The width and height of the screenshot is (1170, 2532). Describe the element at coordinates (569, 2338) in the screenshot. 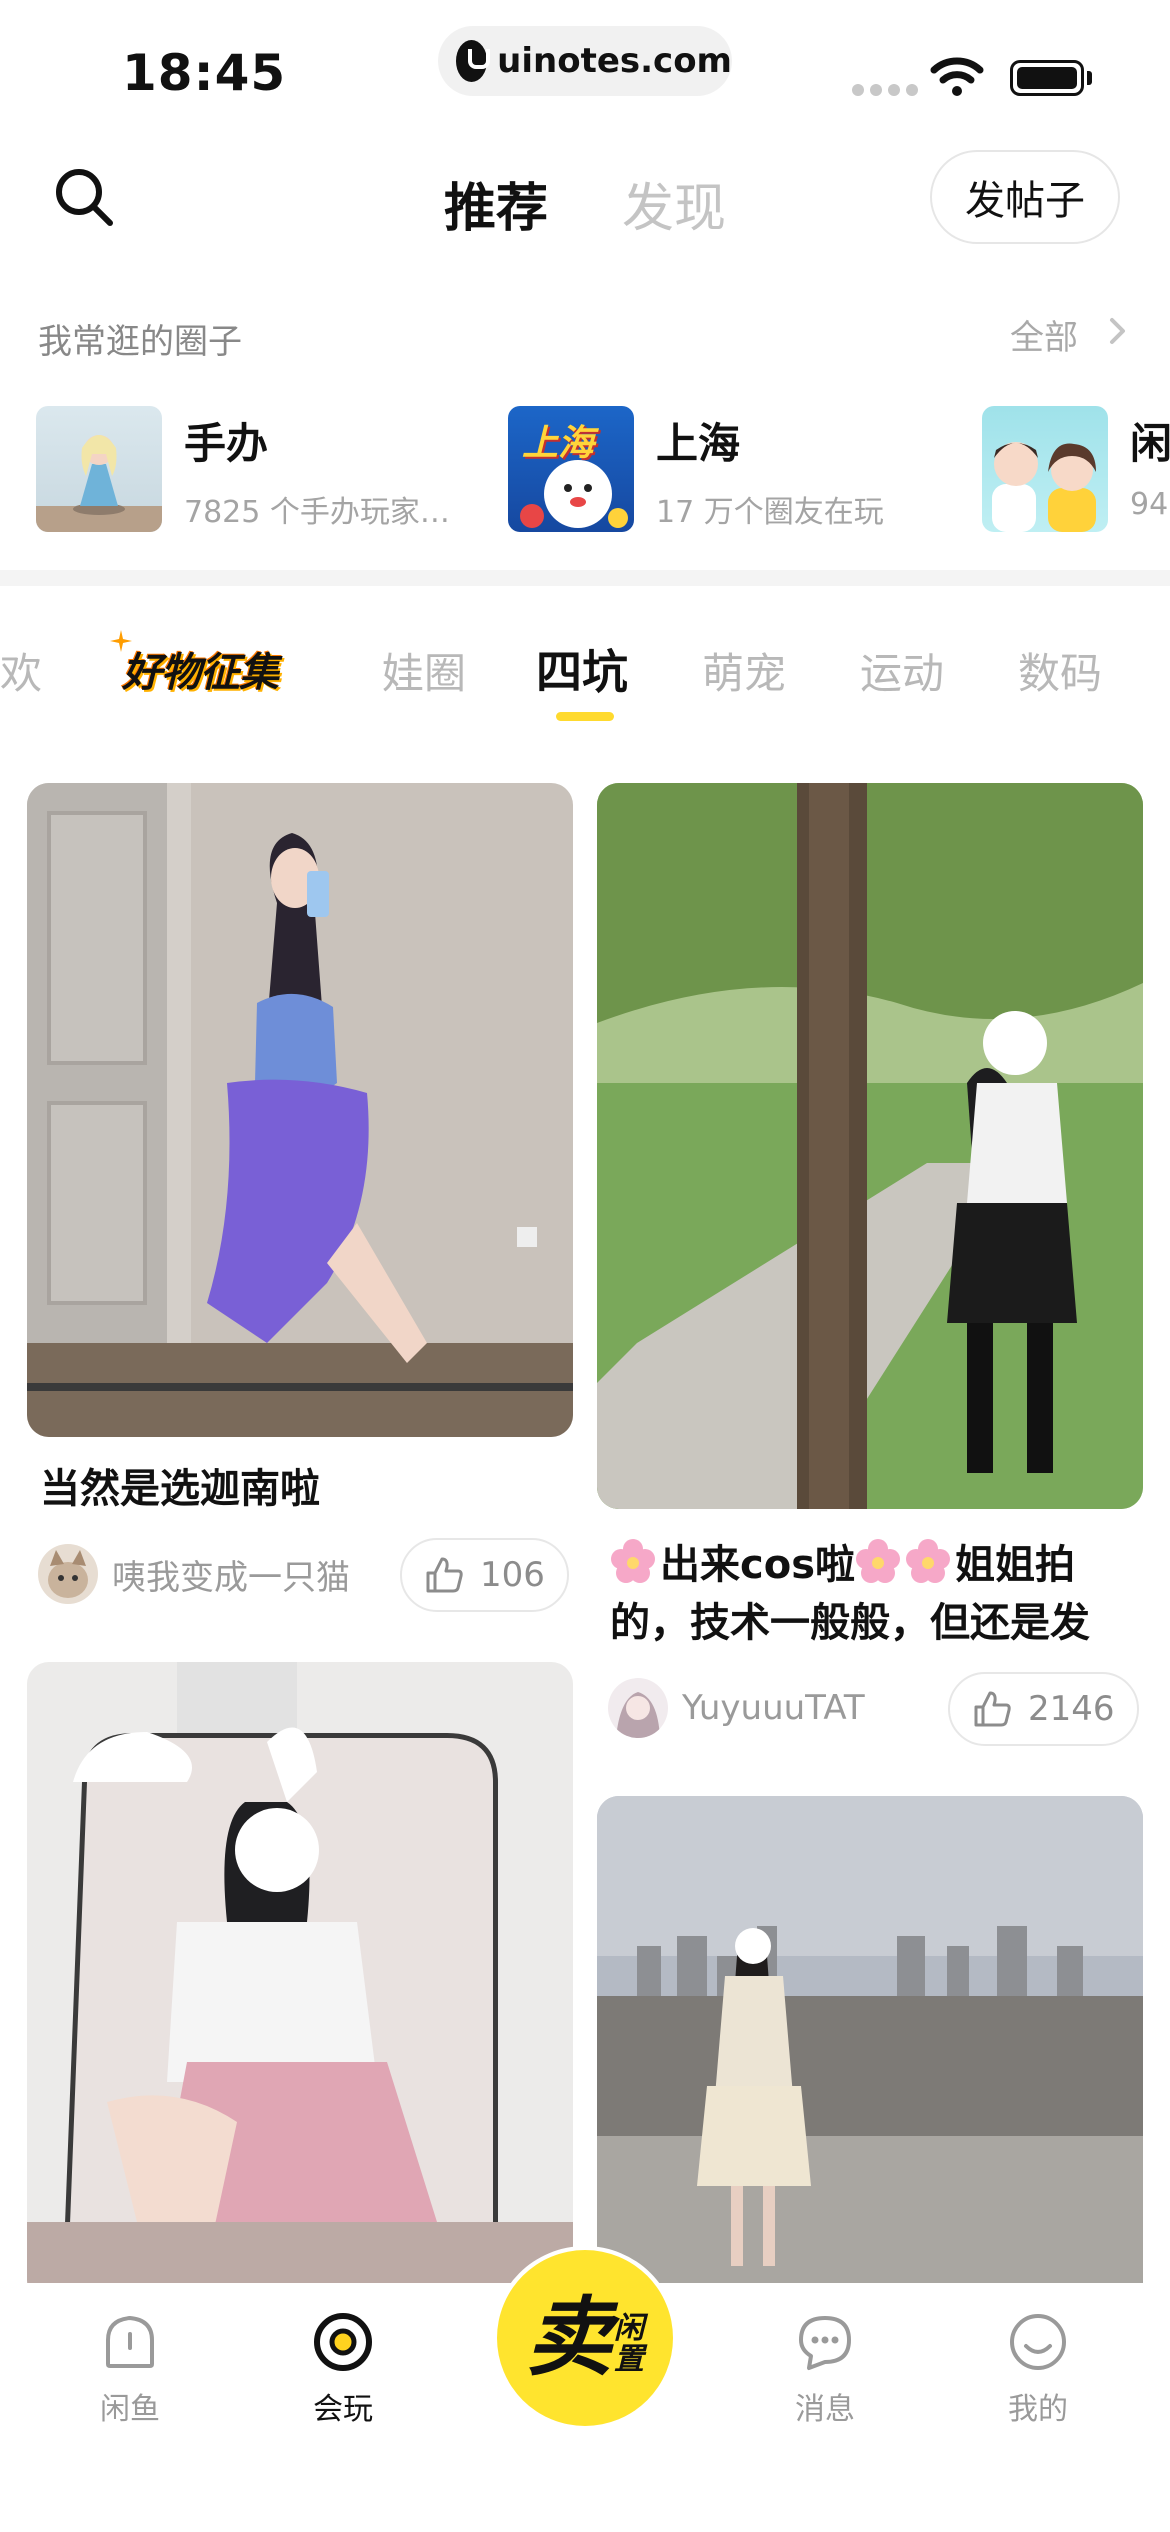

I see `sell-main-label: 卖` at that location.